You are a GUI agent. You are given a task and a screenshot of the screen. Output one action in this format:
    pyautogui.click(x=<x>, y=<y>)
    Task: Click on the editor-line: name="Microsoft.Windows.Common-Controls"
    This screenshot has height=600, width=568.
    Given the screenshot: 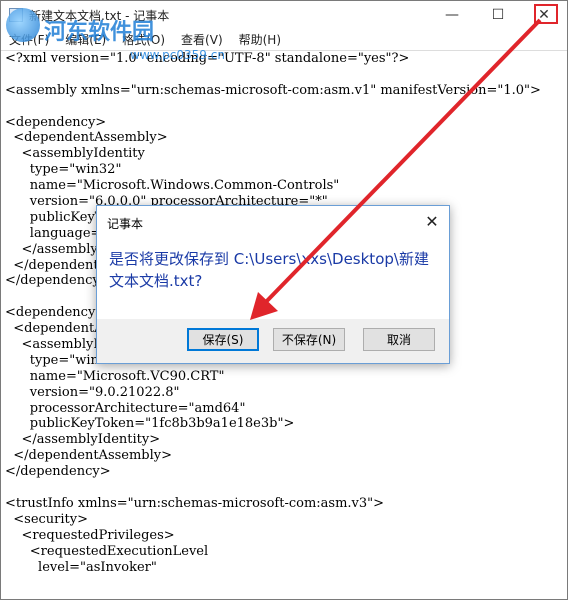 What is the action you would take?
    pyautogui.click(x=172, y=186)
    